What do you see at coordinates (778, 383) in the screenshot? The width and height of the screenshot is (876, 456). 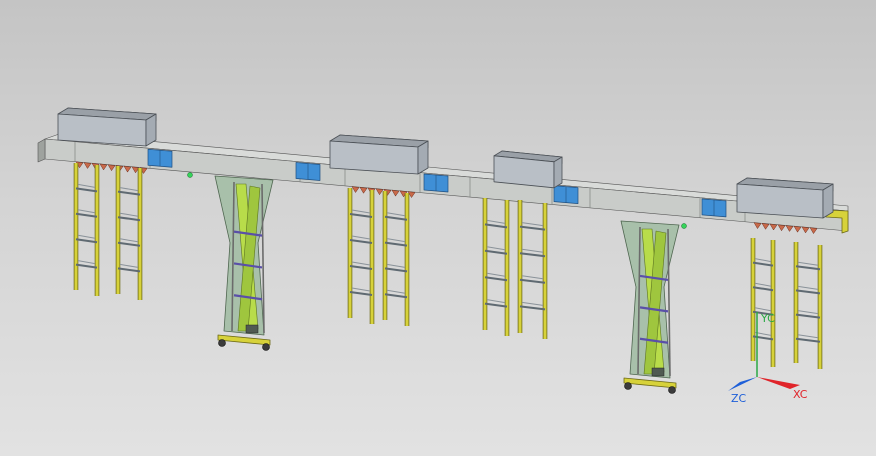 I see `x-axis-arrow` at bounding box center [778, 383].